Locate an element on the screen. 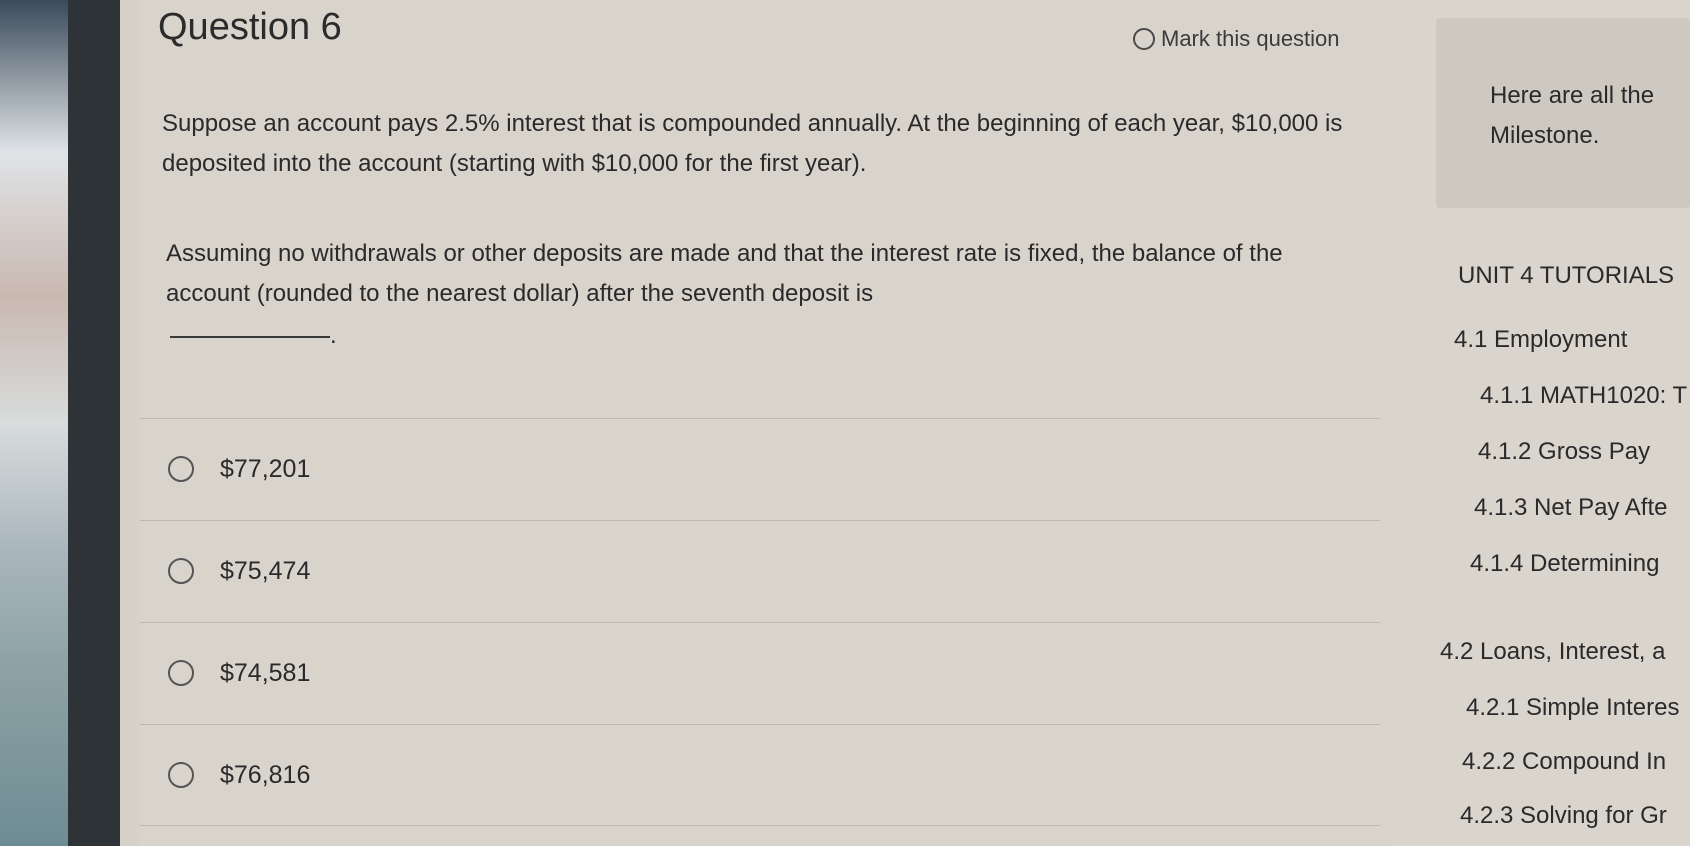 The image size is (1690, 846). mark-question-label: Mark this question is located at coordinates (1250, 38).